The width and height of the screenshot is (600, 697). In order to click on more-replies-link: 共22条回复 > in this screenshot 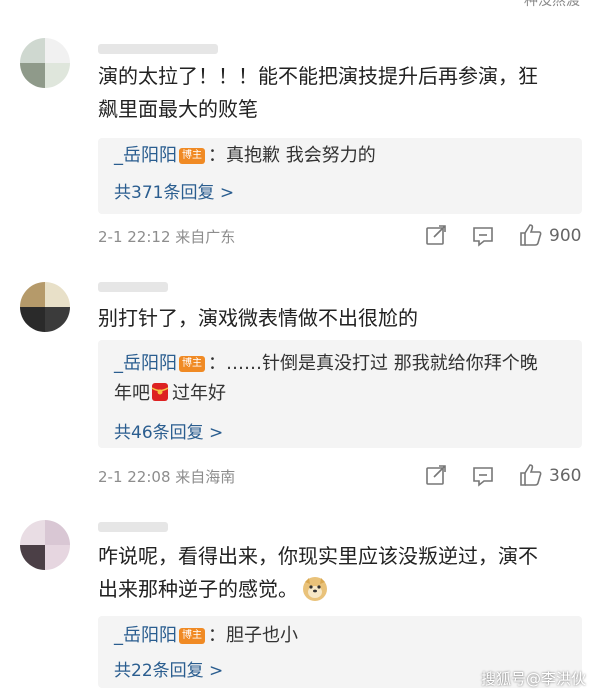, I will do `click(168, 668)`.